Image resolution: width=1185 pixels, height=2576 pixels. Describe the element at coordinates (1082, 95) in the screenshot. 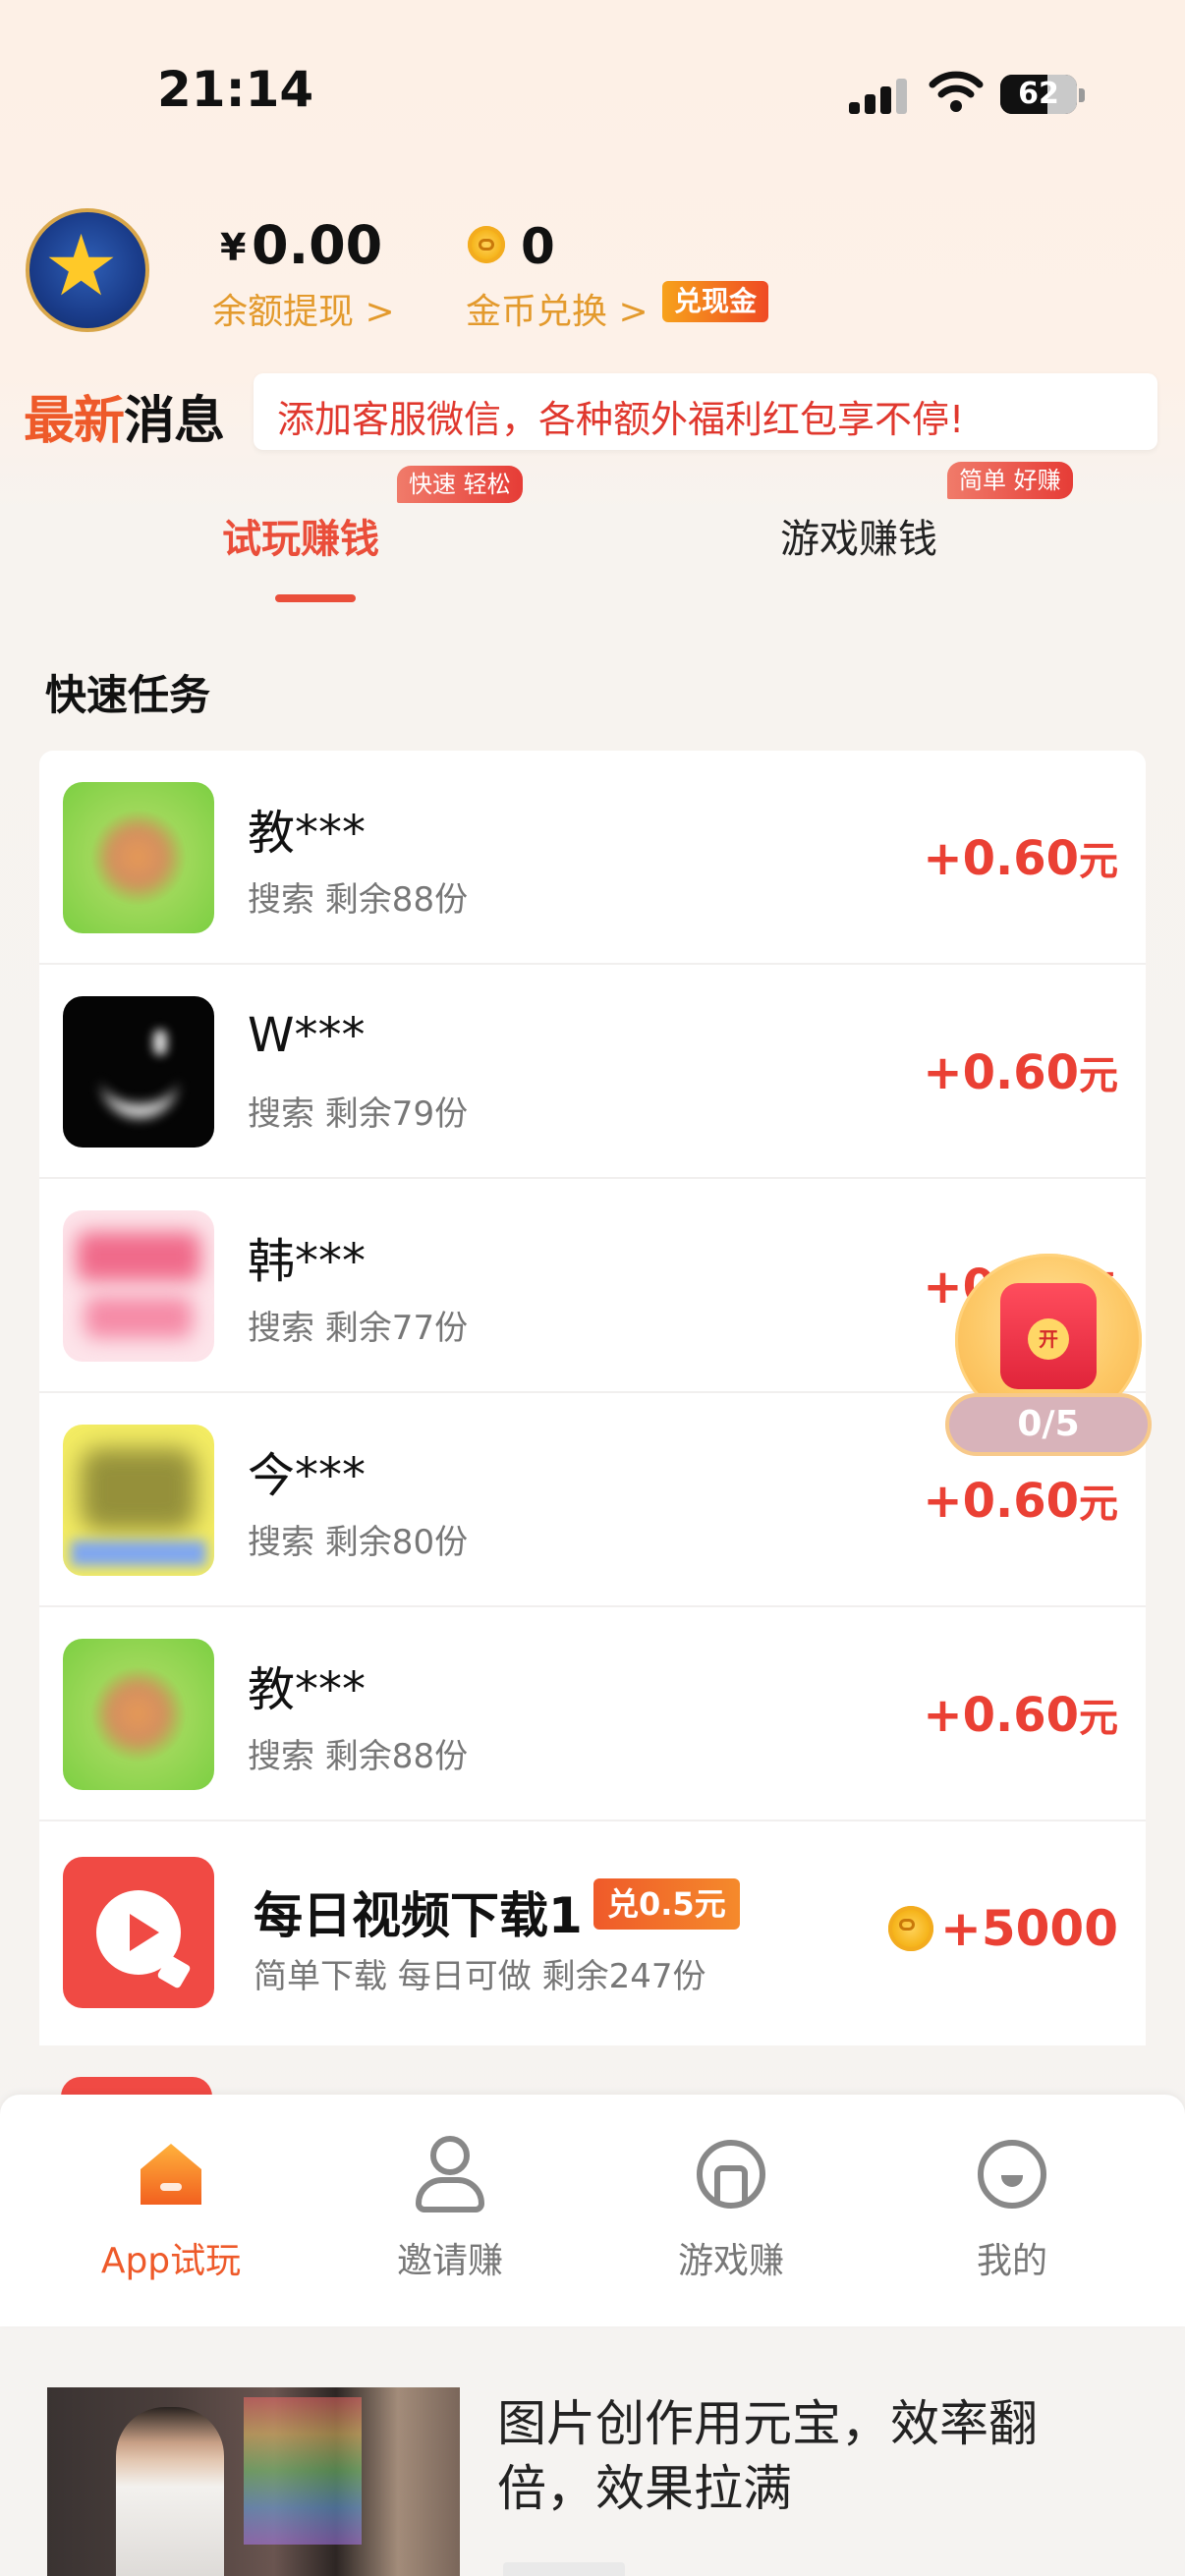

I see `battery-cap` at that location.